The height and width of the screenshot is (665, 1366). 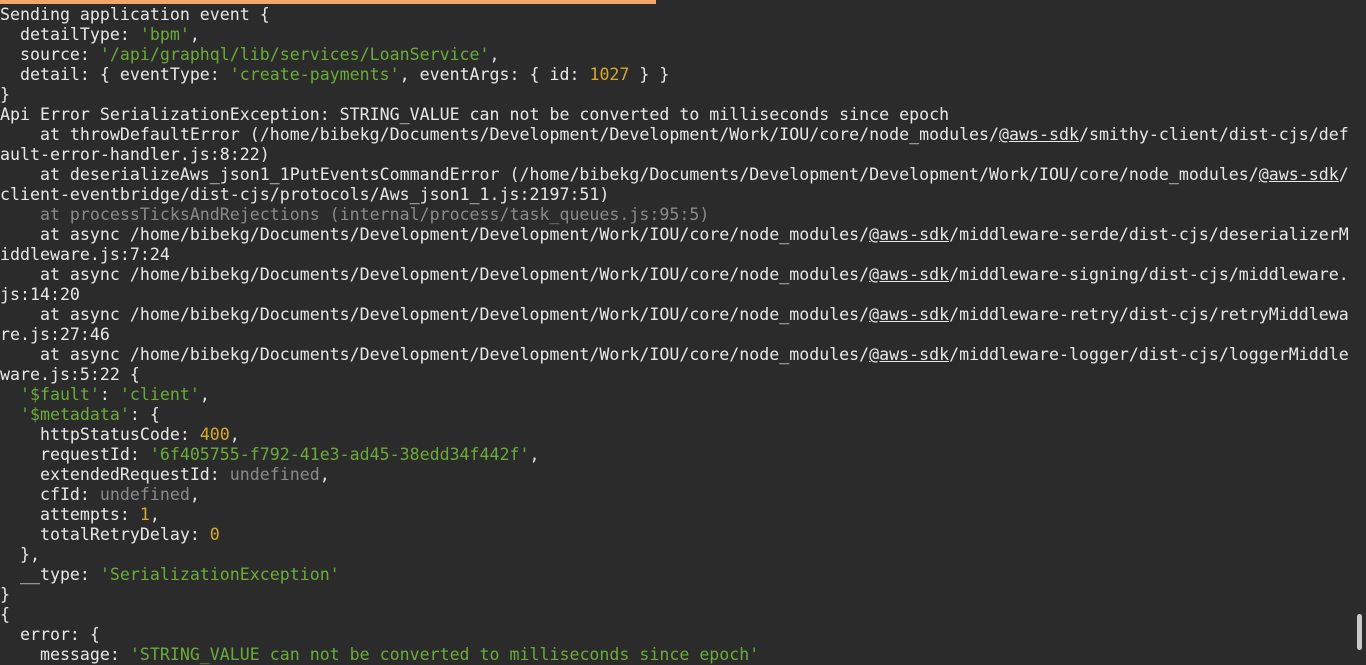 I want to click on log-line: {, so click(x=5, y=614).